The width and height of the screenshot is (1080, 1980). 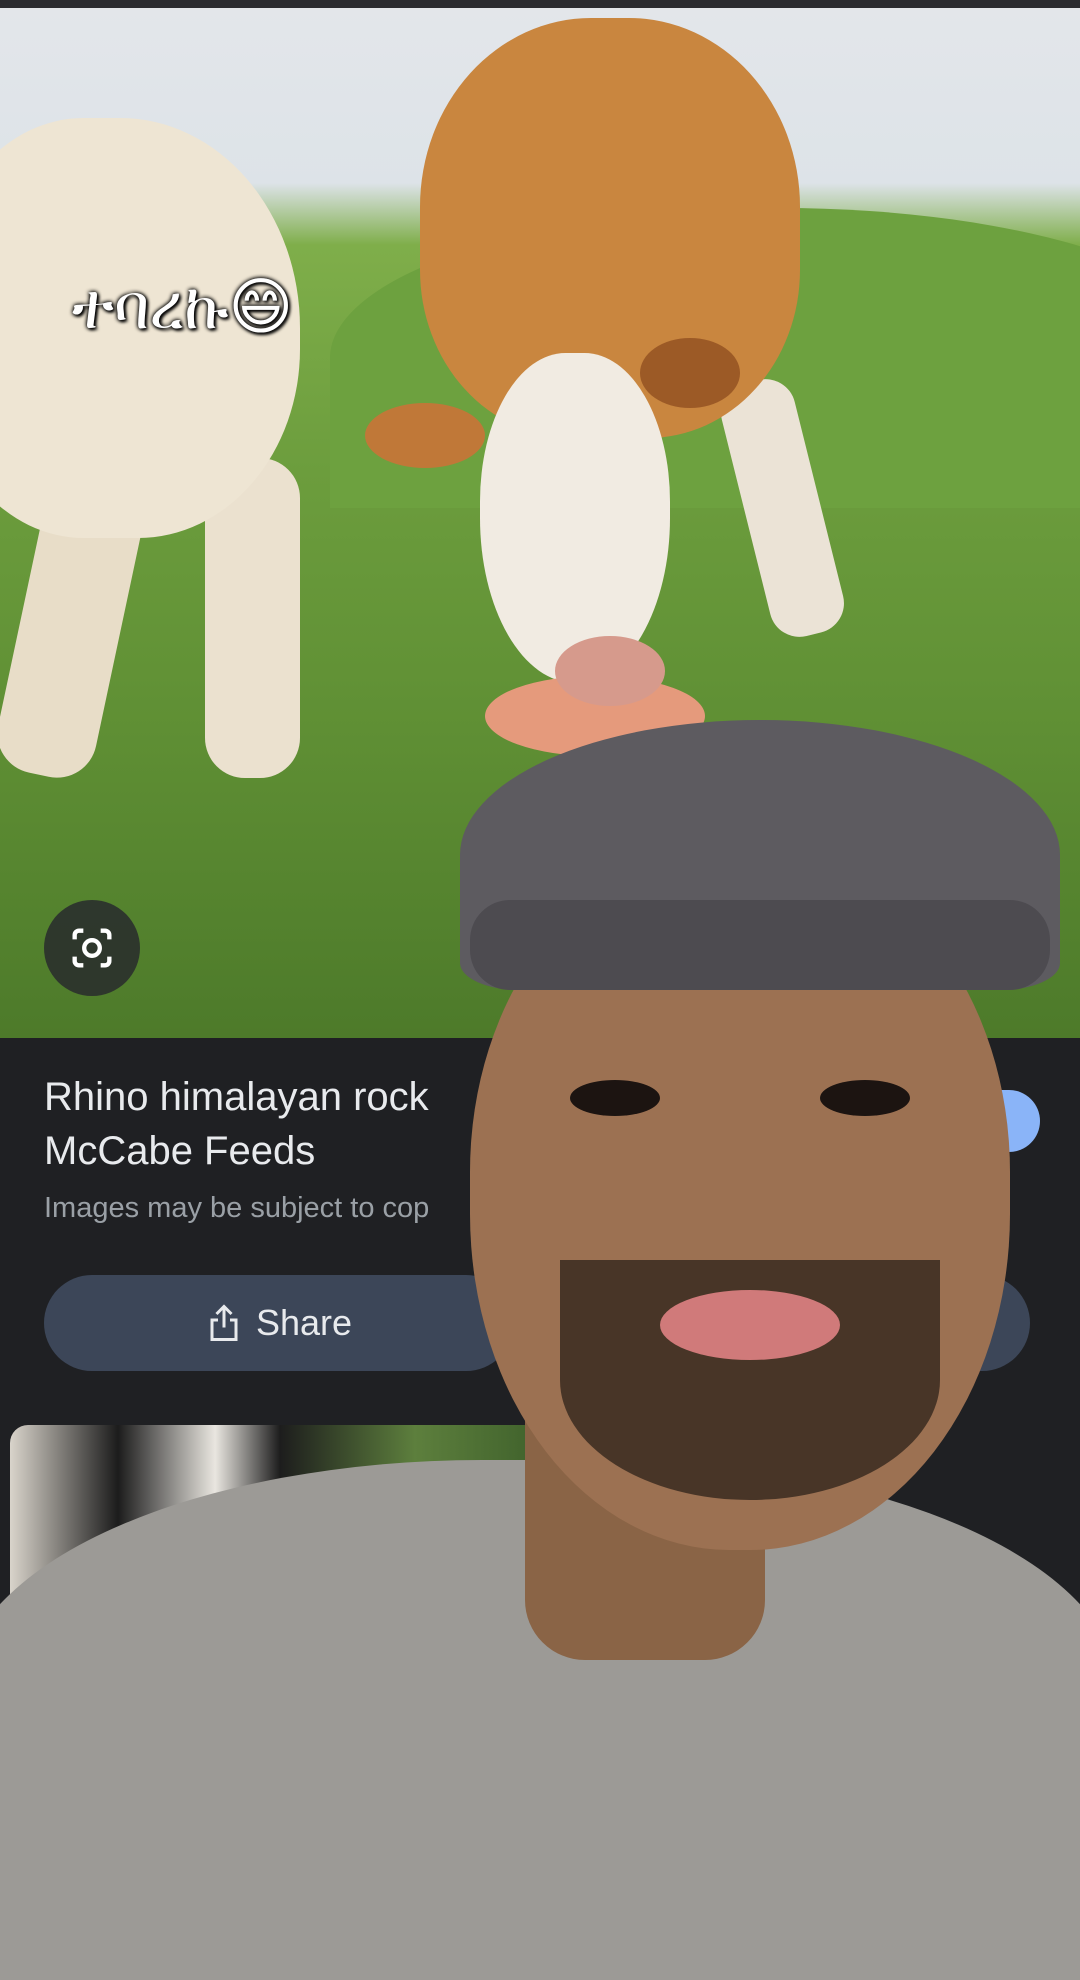 I want to click on cow-muzzle, so click(x=610, y=671).